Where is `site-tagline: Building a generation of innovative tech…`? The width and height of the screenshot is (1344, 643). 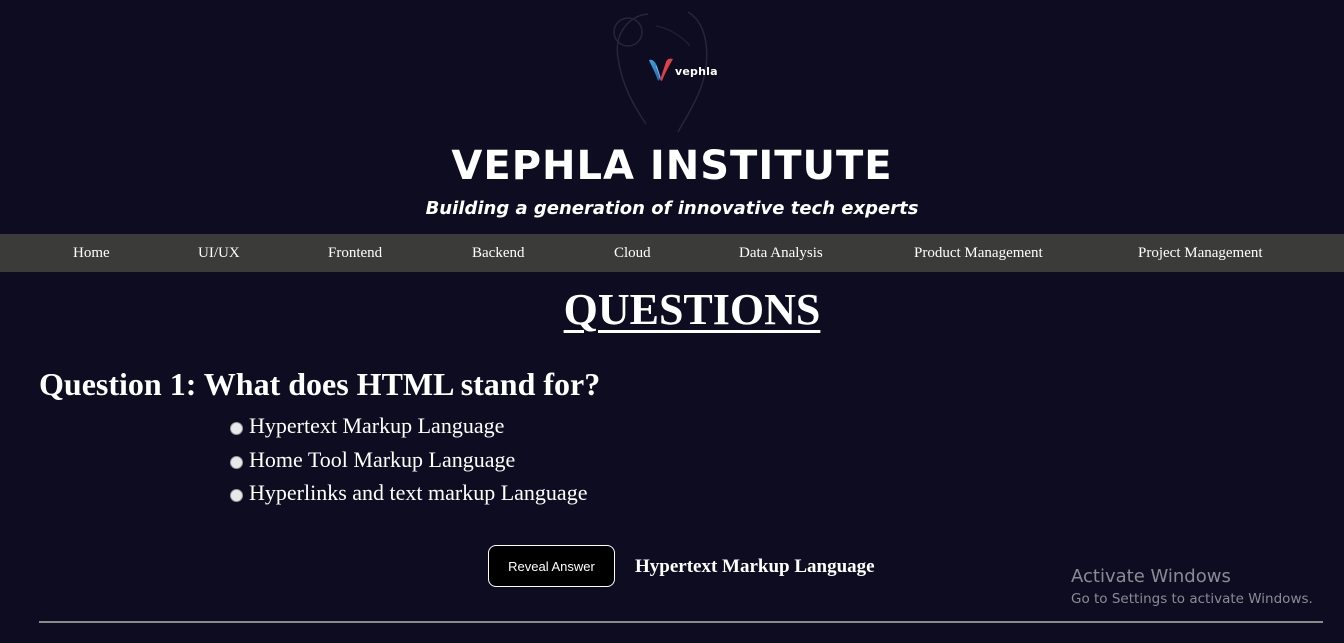
site-tagline: Building a generation of innovative tech… is located at coordinates (672, 208).